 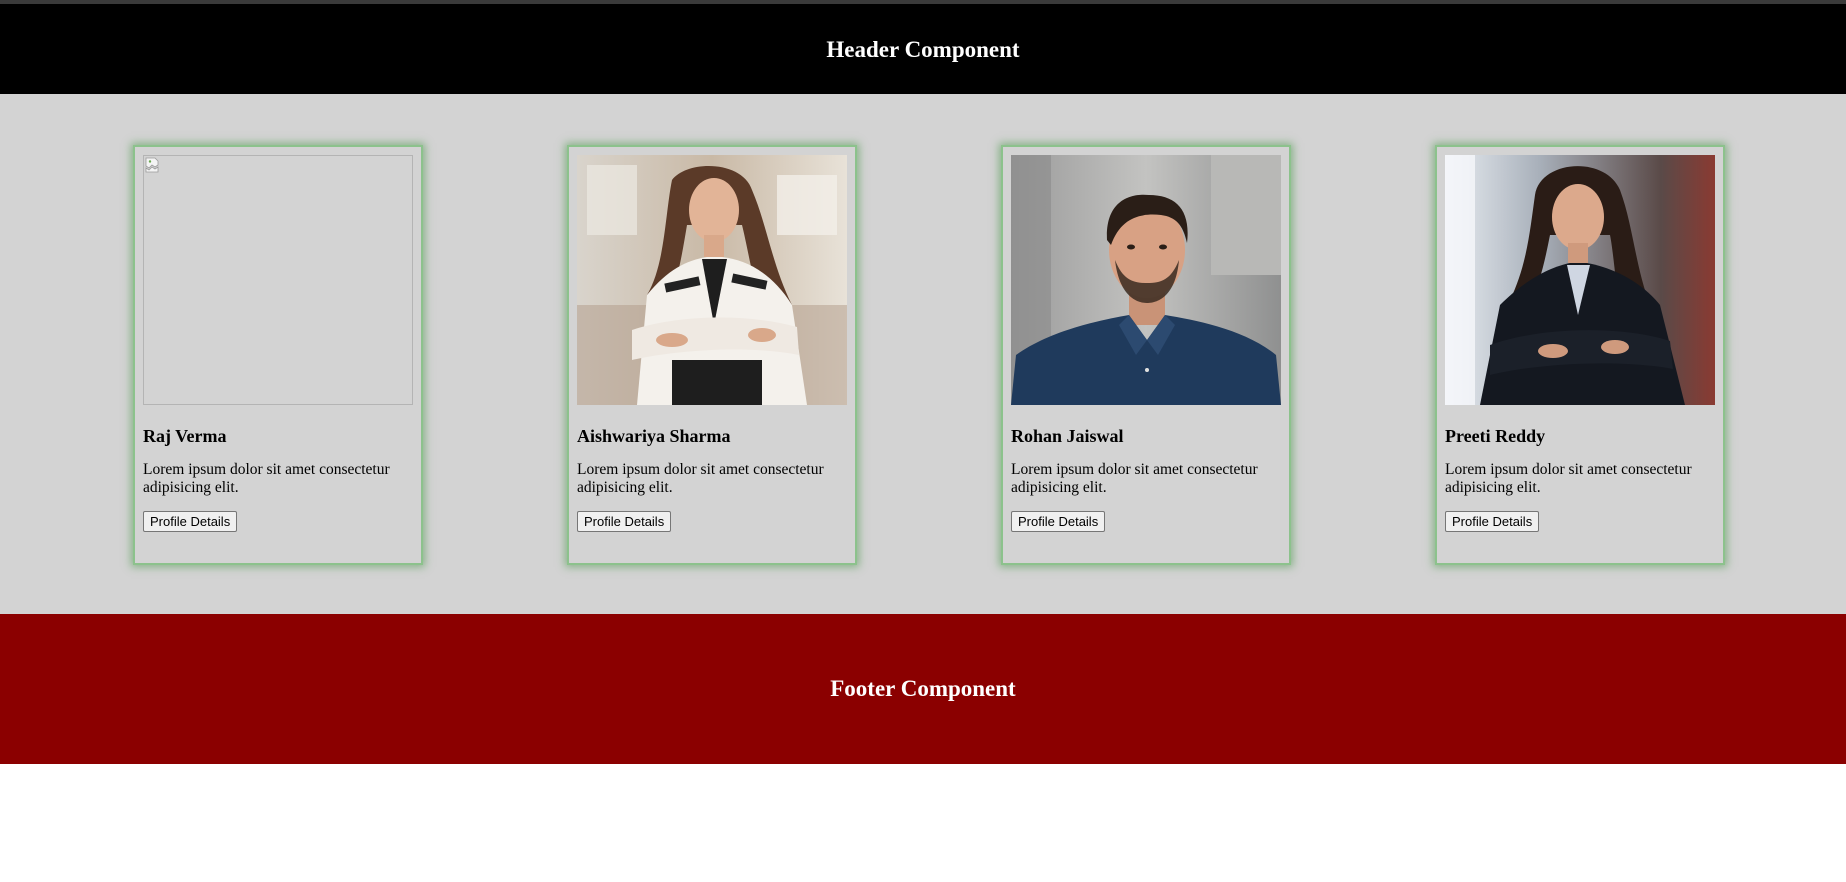 I want to click on header-title: Header Component, so click(x=923, y=49).